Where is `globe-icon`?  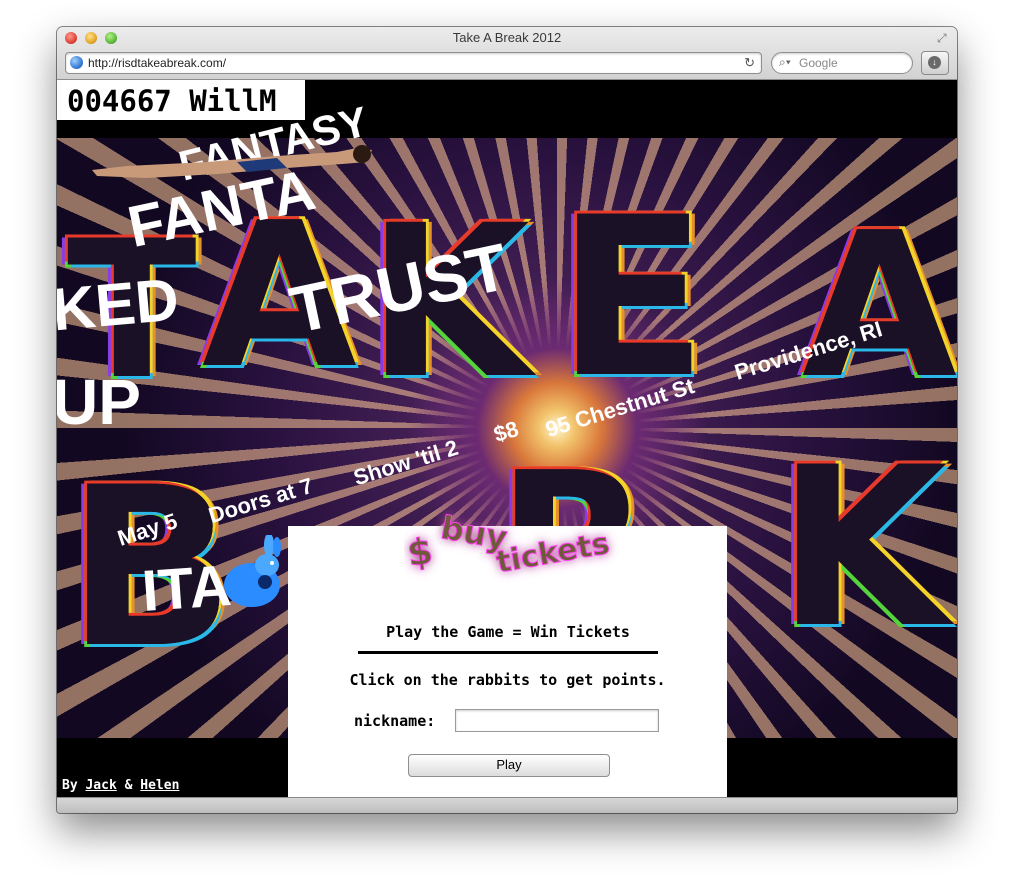 globe-icon is located at coordinates (76, 62).